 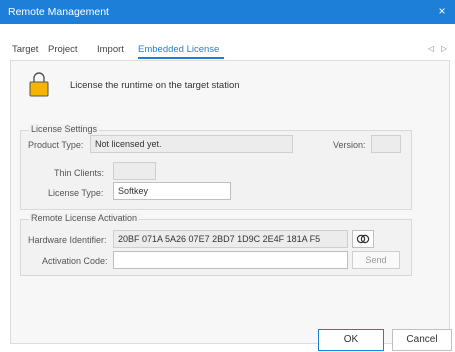 I want to click on product-type-field: Not licensed yet., so click(x=191, y=144).